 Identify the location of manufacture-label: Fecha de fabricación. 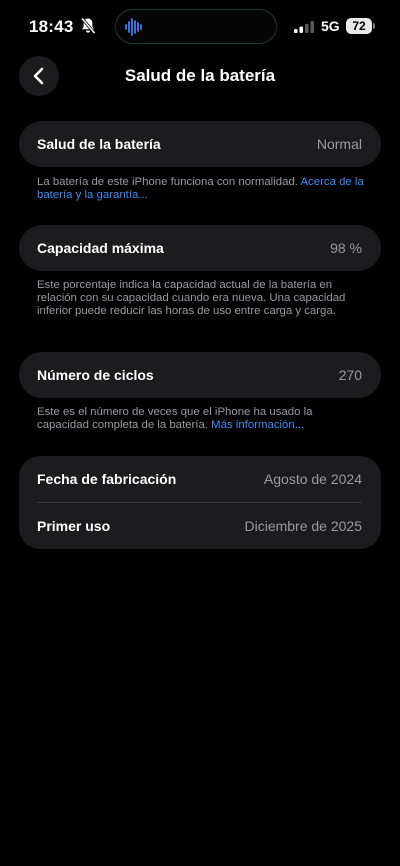
(107, 479).